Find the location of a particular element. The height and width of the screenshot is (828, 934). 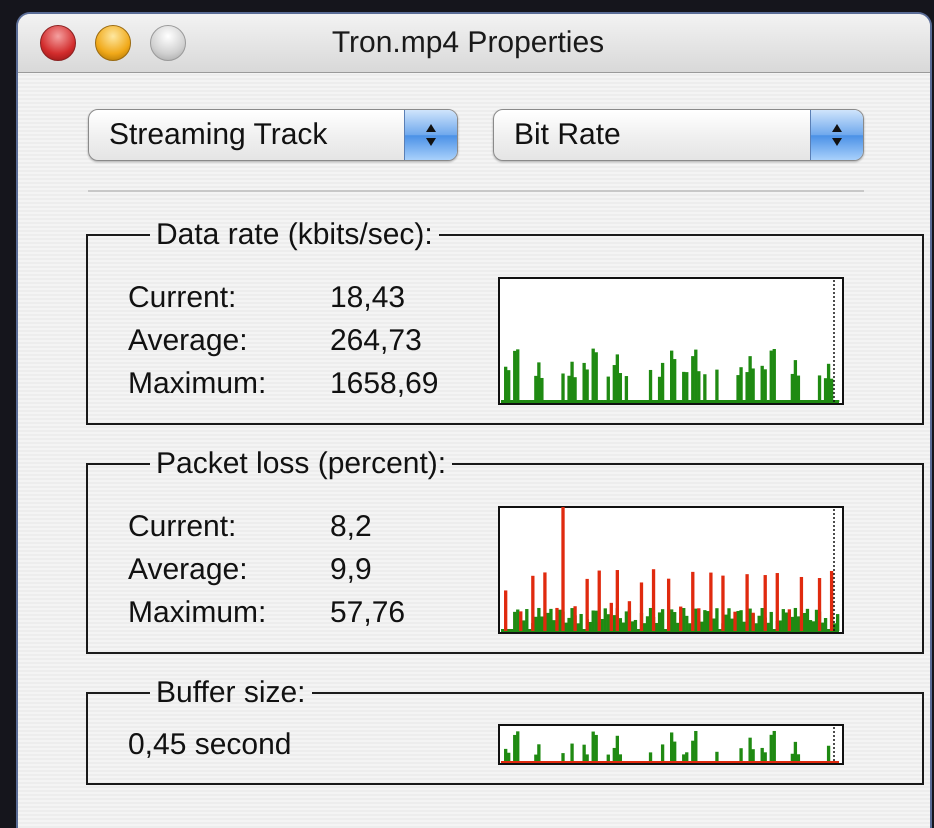

stat-value: 1658,69 is located at coordinates (385, 384).